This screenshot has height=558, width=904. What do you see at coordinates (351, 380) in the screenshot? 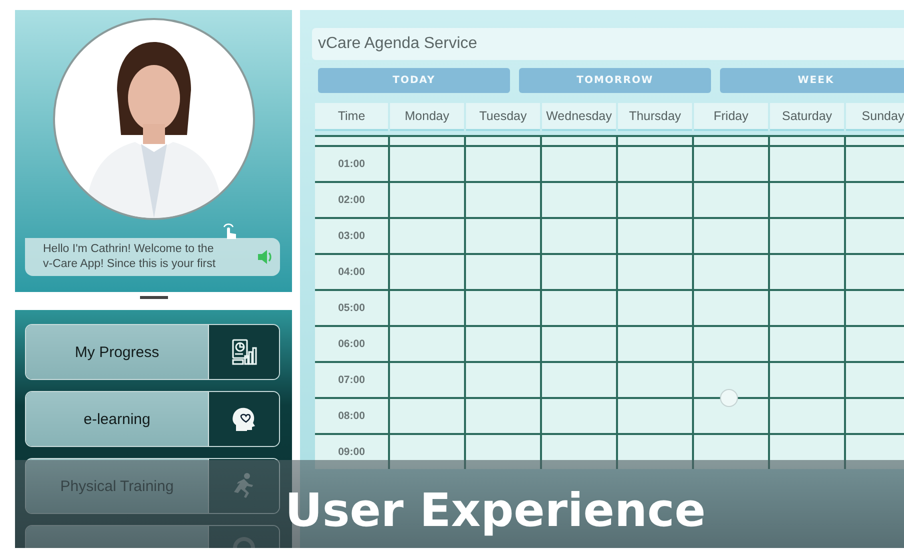
I see `time-cell: 07:00` at bounding box center [351, 380].